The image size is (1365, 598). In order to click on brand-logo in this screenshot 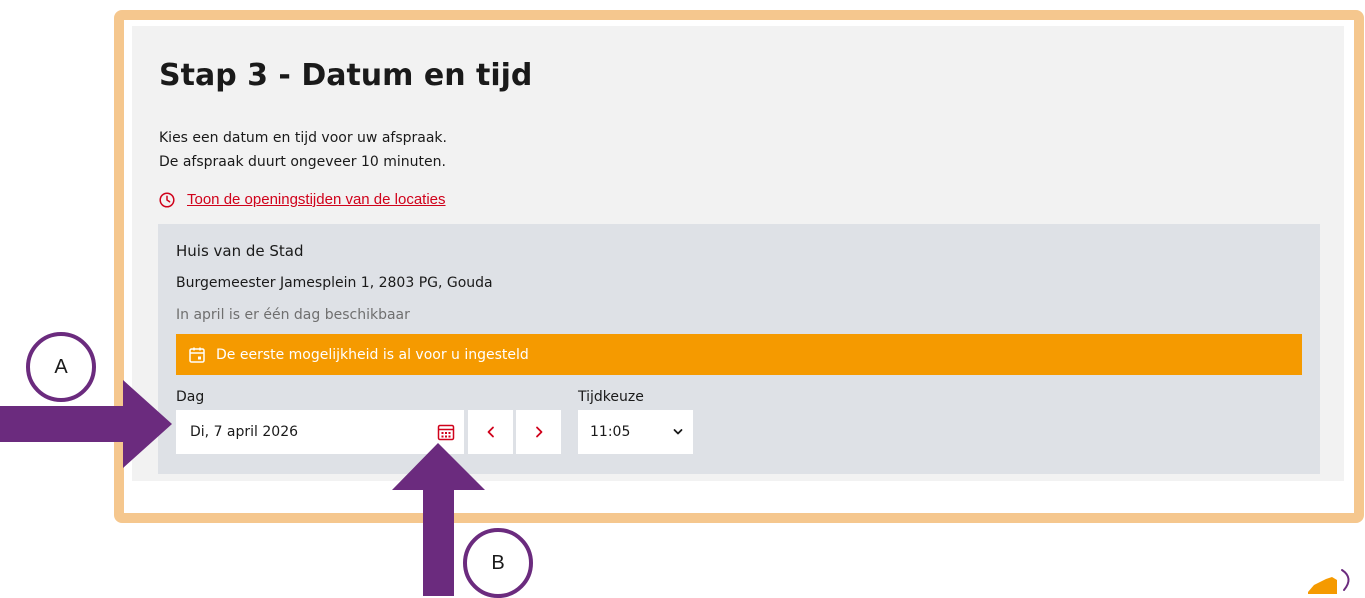, I will do `click(1329, 581)`.